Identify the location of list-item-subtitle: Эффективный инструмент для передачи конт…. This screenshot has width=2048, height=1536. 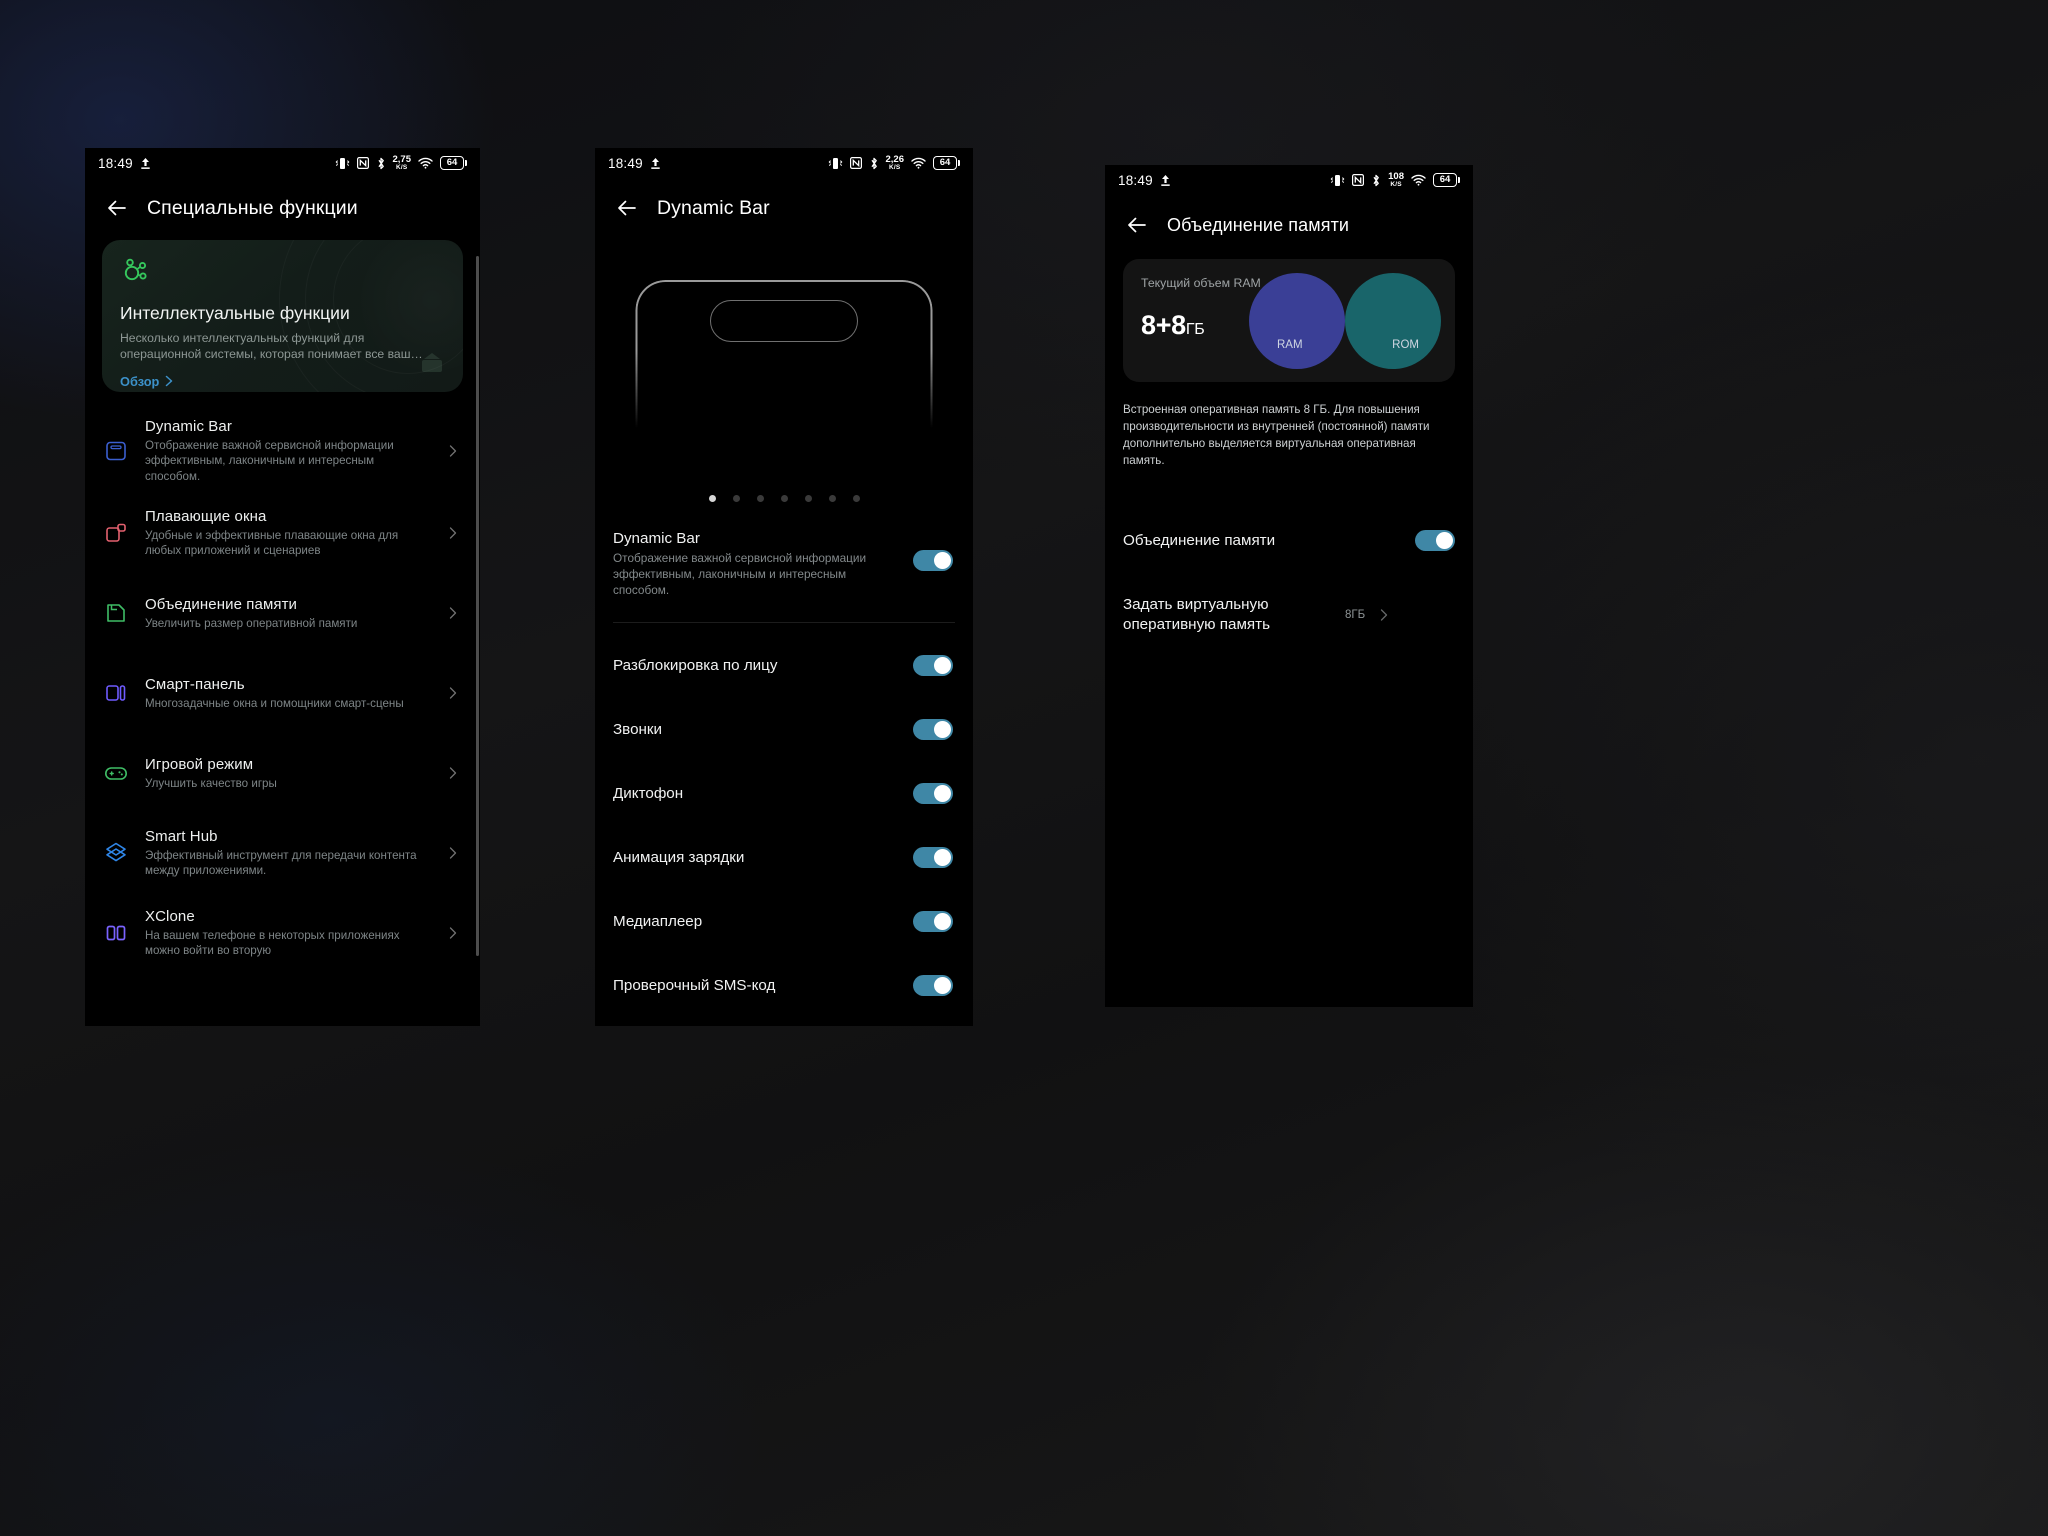
(281, 863).